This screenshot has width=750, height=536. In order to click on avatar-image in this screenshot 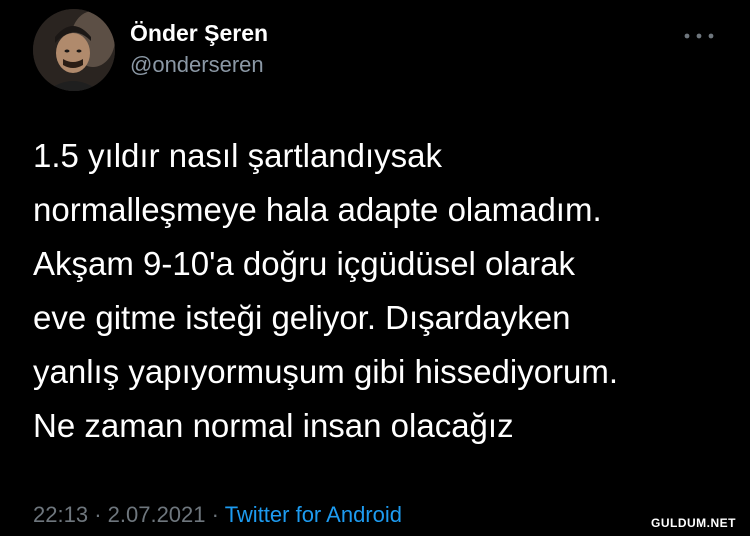, I will do `click(74, 50)`.